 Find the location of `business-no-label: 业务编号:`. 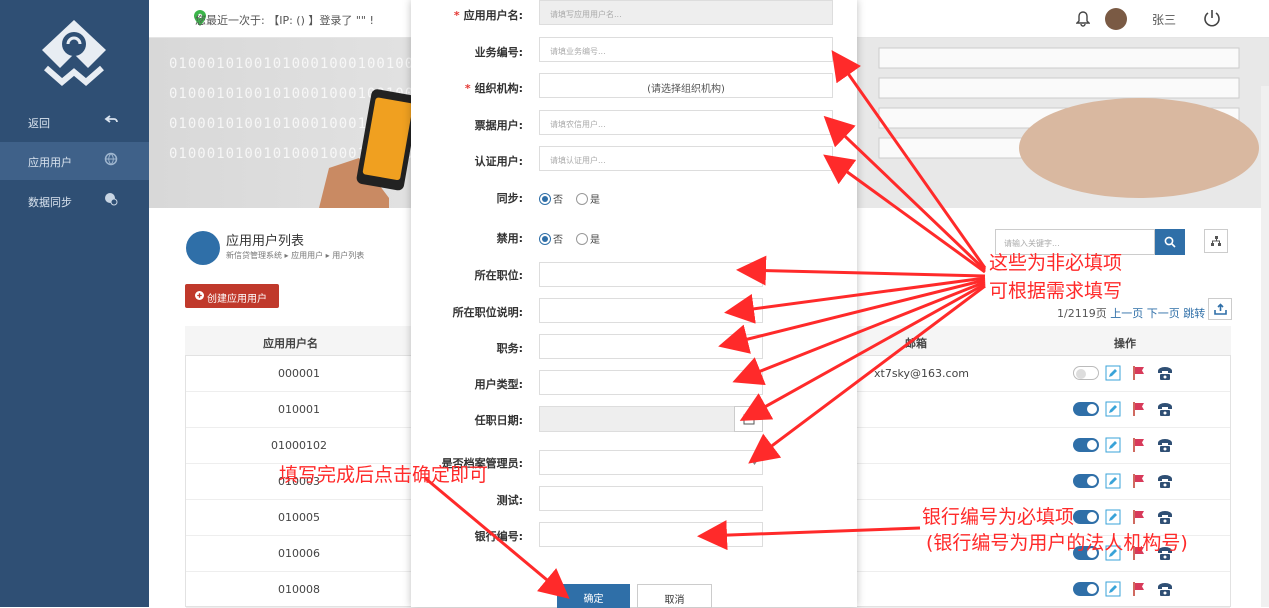

business-no-label: 业务编号: is located at coordinates (498, 52).